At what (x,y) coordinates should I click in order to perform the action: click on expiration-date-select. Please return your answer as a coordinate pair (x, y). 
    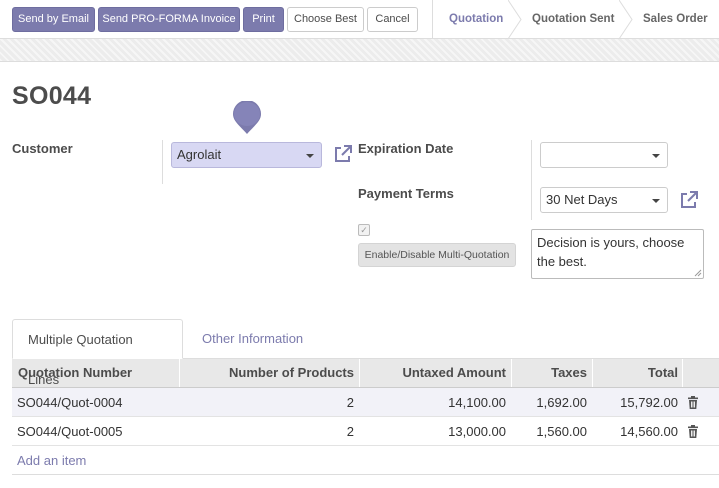
    Looking at the image, I should click on (604, 155).